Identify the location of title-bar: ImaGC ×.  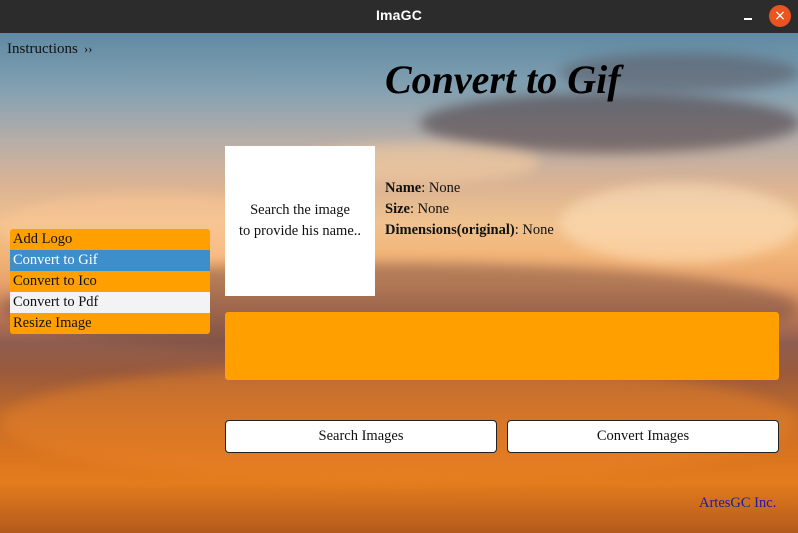
(399, 16).